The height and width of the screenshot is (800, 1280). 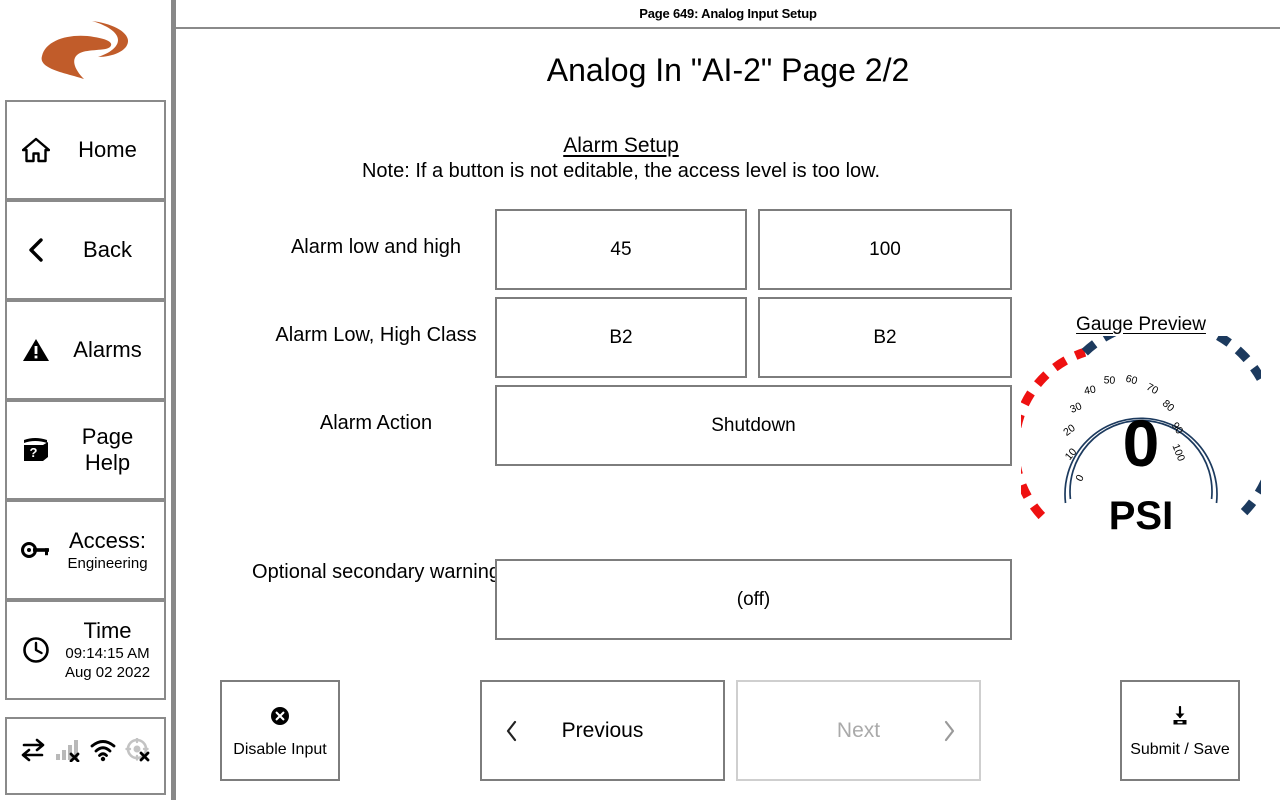 What do you see at coordinates (85, 756) in the screenshot?
I see `sidebar-status-bar` at bounding box center [85, 756].